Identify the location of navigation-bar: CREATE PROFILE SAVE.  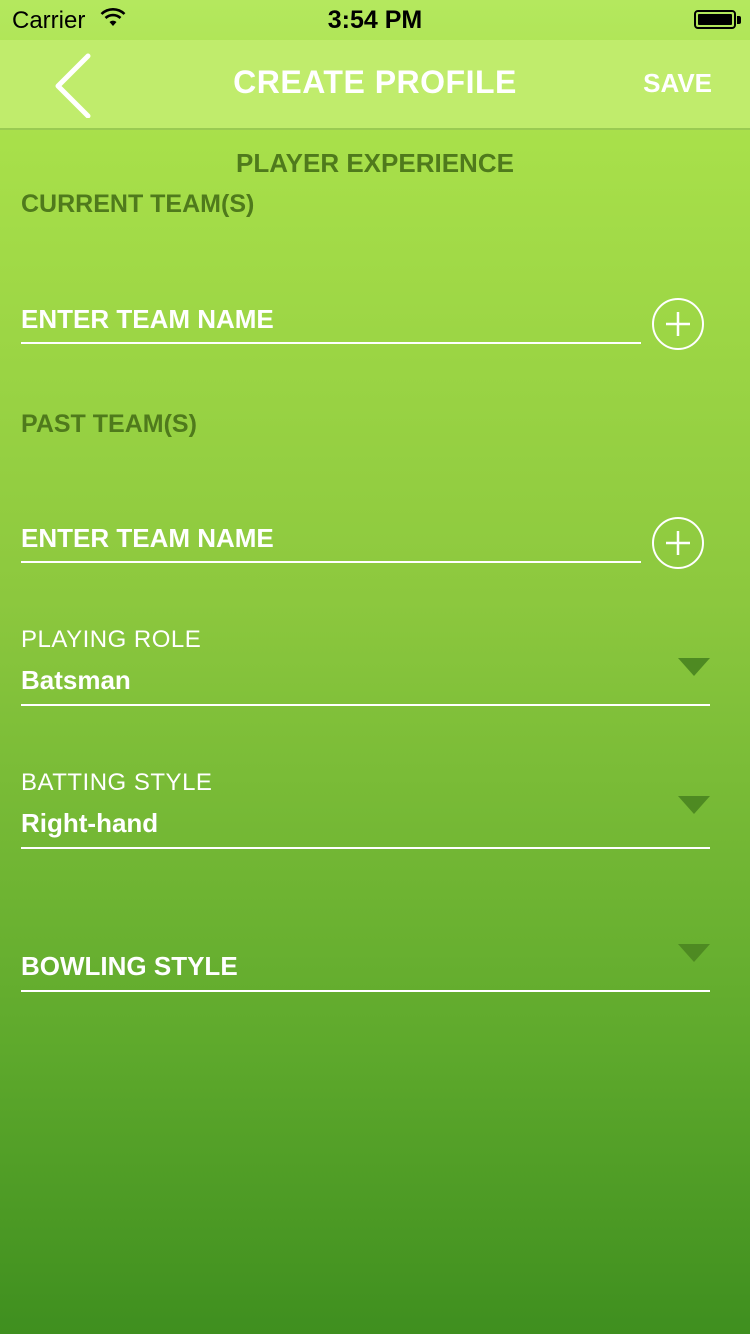
(375, 85).